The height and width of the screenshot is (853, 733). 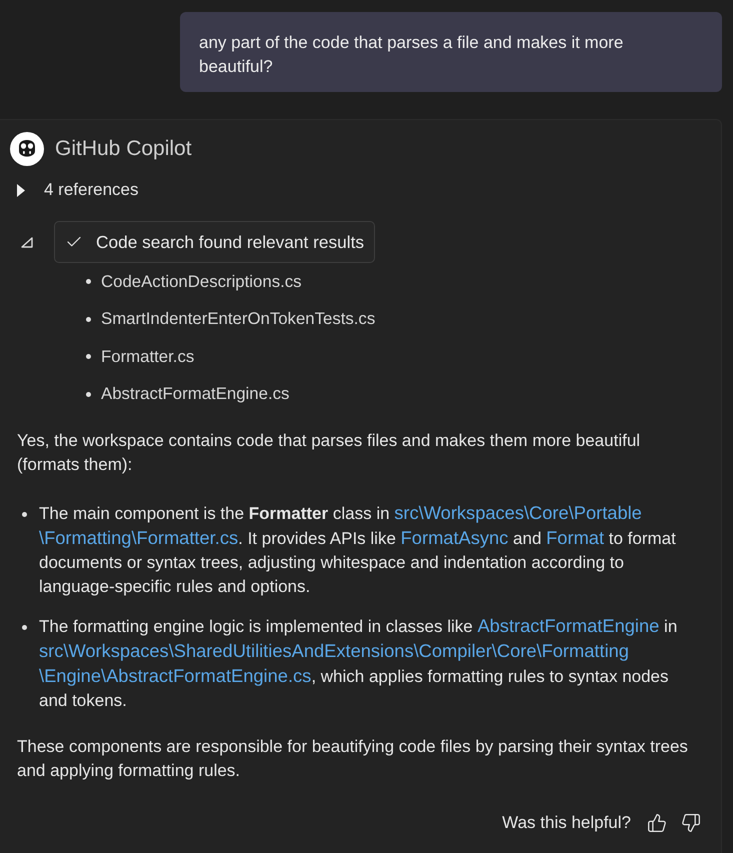 I want to click on message-text: any part of the code that parses a file and makes it more beautiful?, so click(x=411, y=55).